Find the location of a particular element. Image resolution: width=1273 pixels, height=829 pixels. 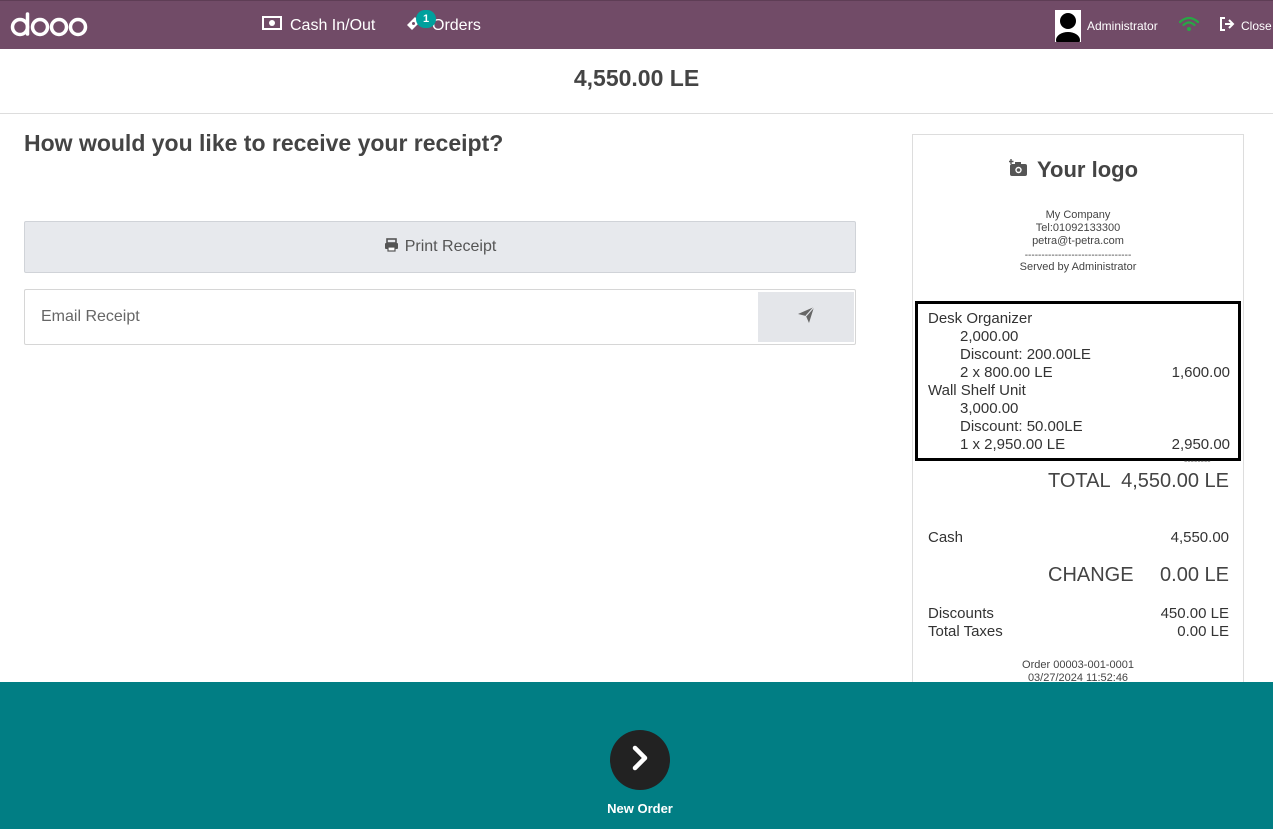

taxes-label: Total Taxes is located at coordinates (965, 631).